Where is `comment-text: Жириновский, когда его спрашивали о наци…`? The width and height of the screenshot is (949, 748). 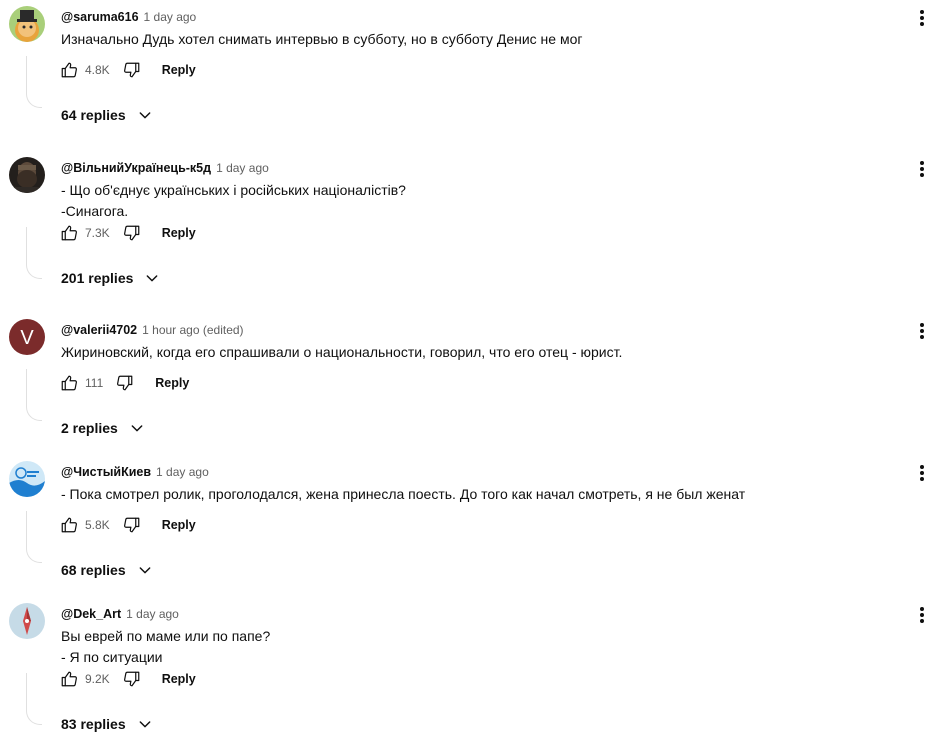 comment-text: Жириновский, когда его спрашивали о наци… is located at coordinates (341, 352).